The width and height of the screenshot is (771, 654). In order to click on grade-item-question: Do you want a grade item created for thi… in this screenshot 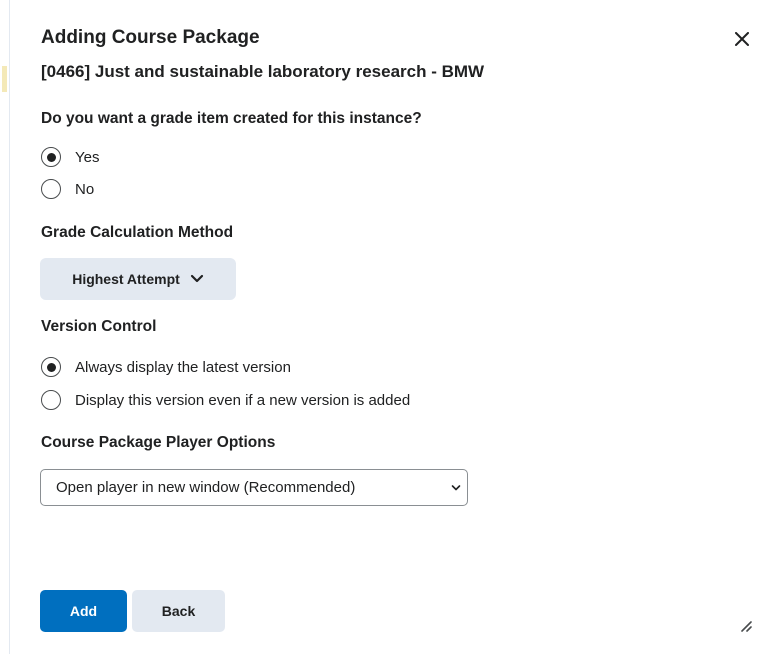, I will do `click(231, 118)`.